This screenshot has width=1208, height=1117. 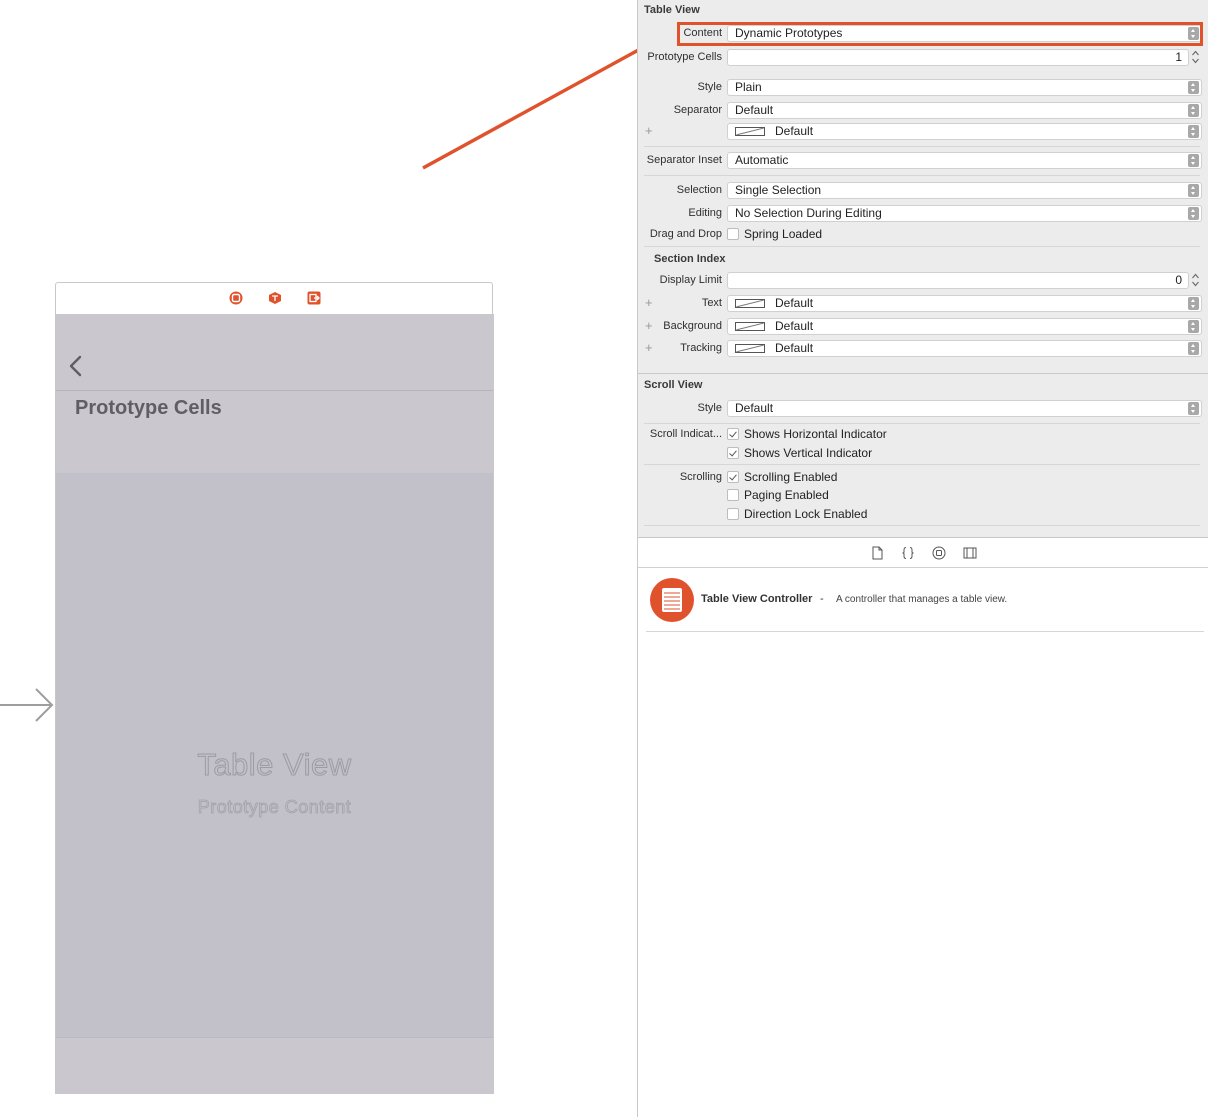 I want to click on horizontal-indicator-checkbox, so click(x=733, y=434).